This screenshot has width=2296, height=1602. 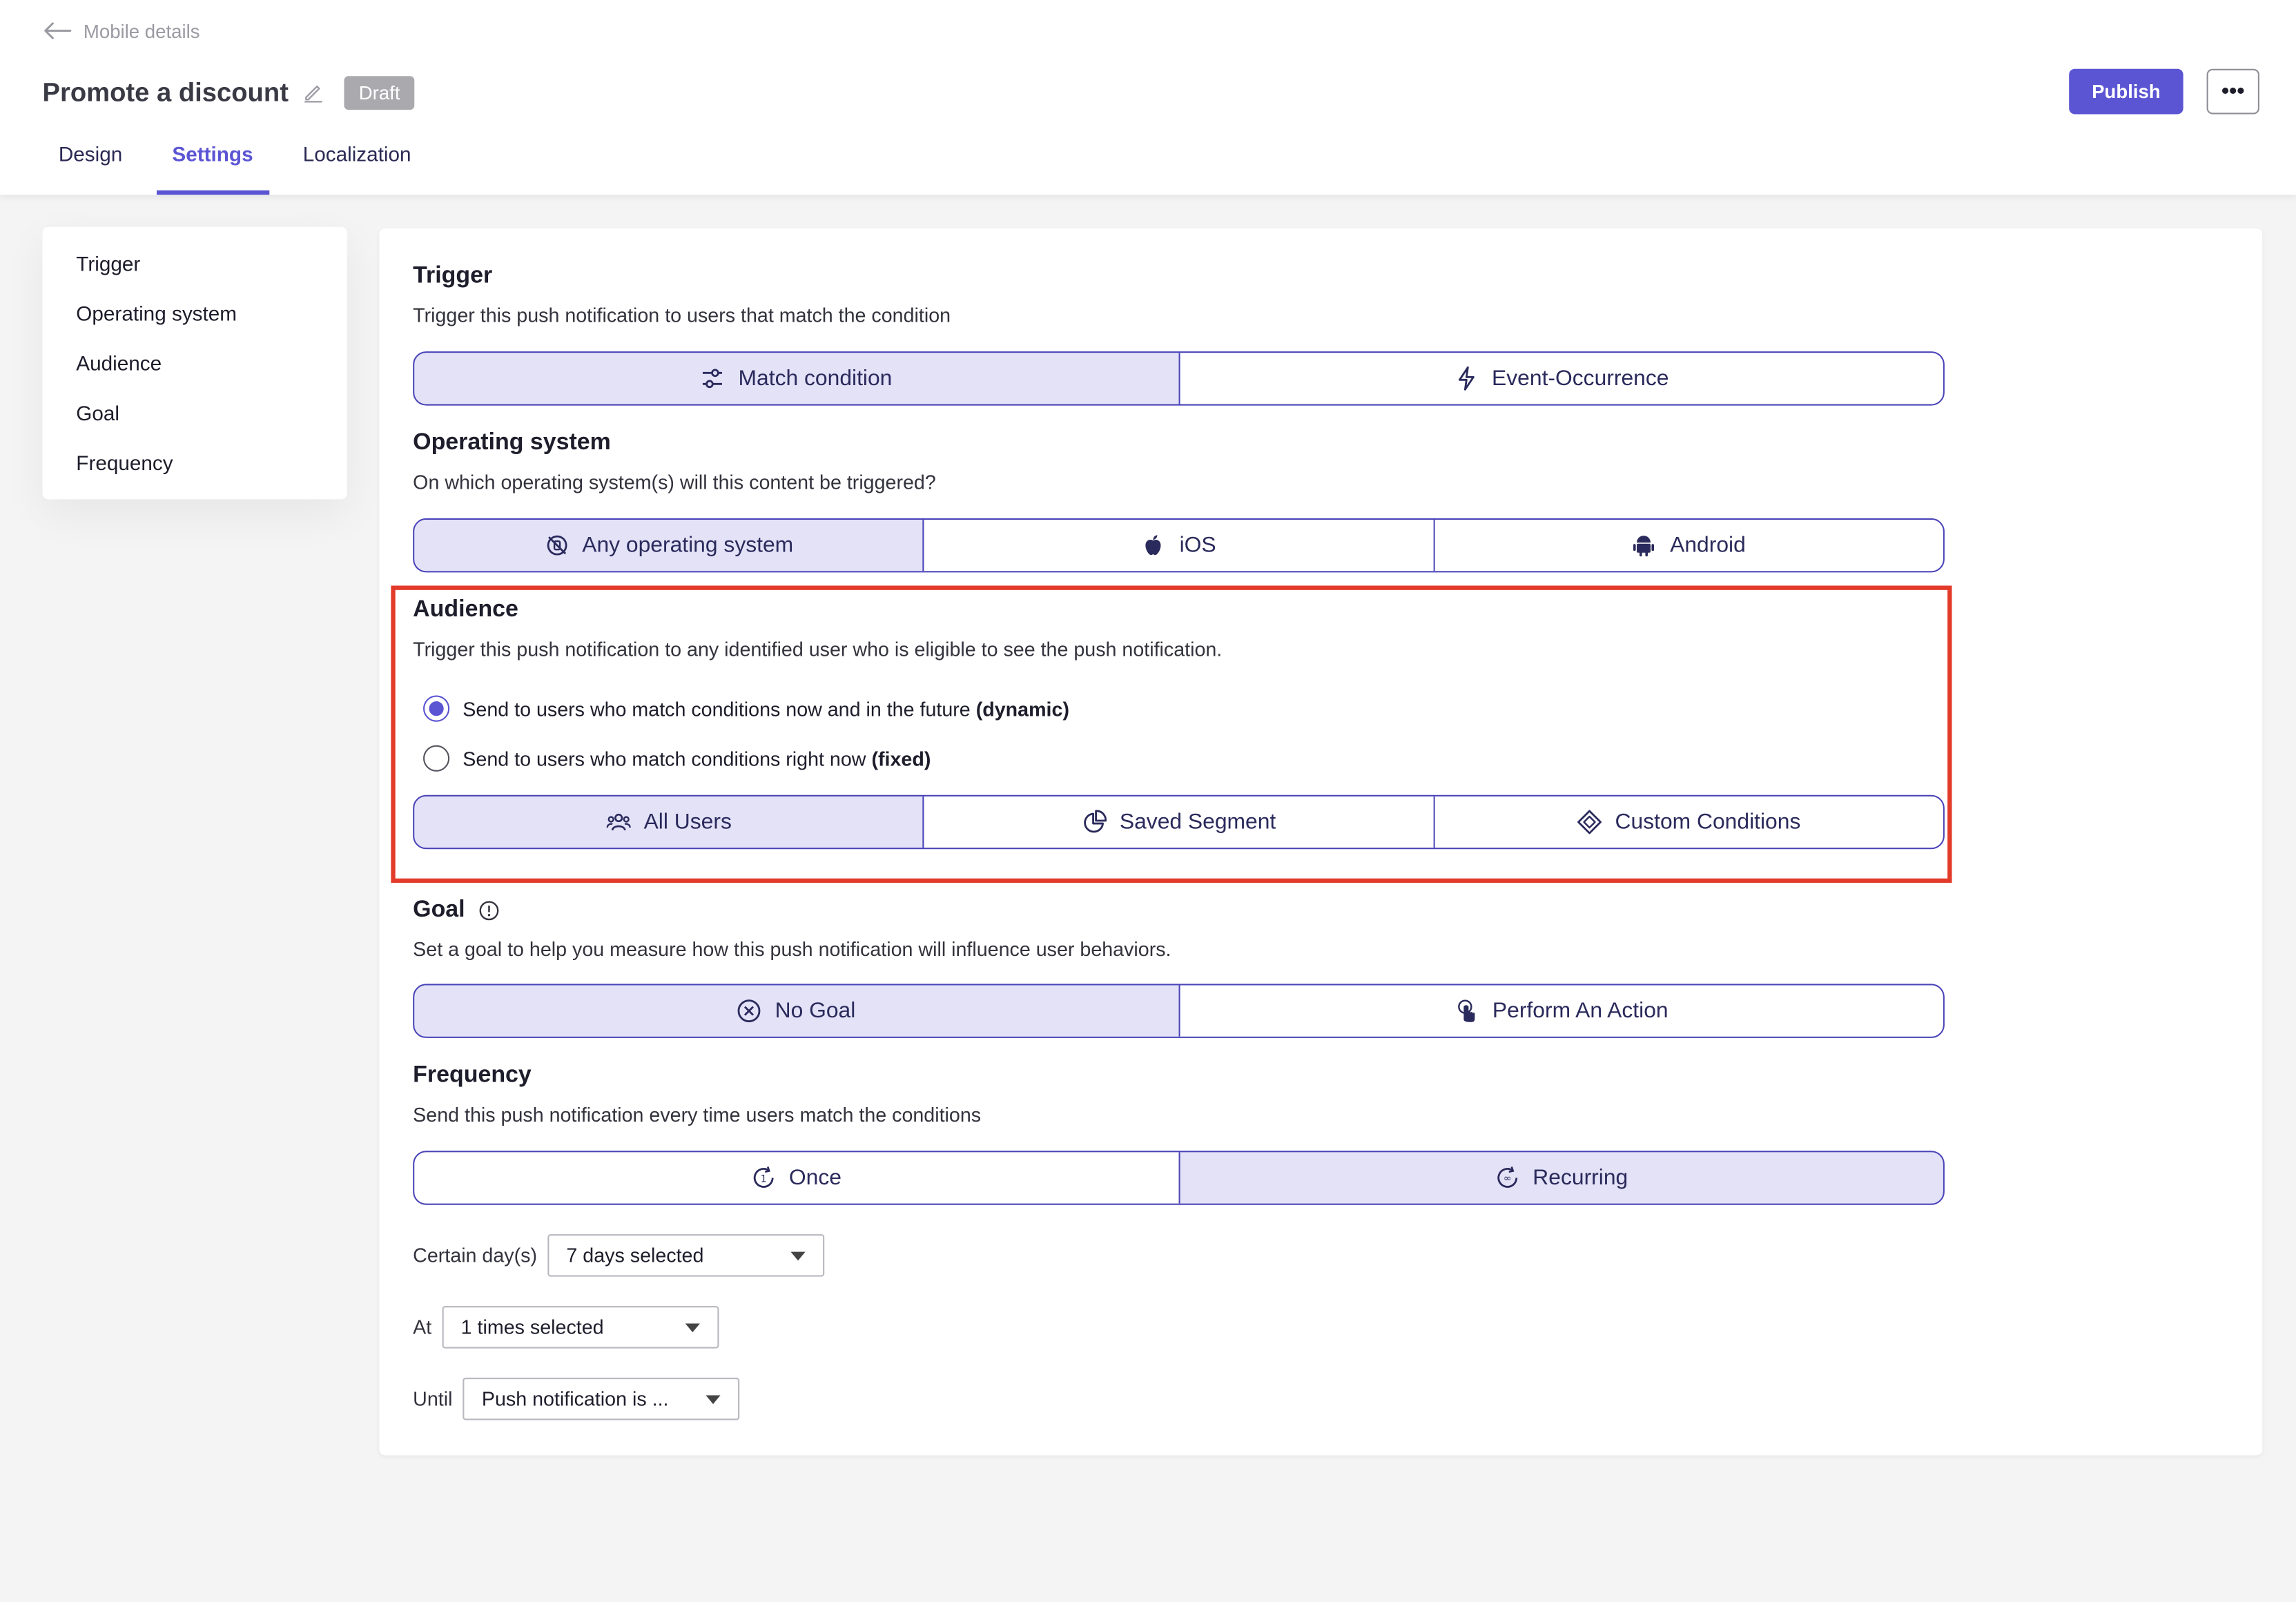 I want to click on tab-settings: Settings, so click(x=212, y=164).